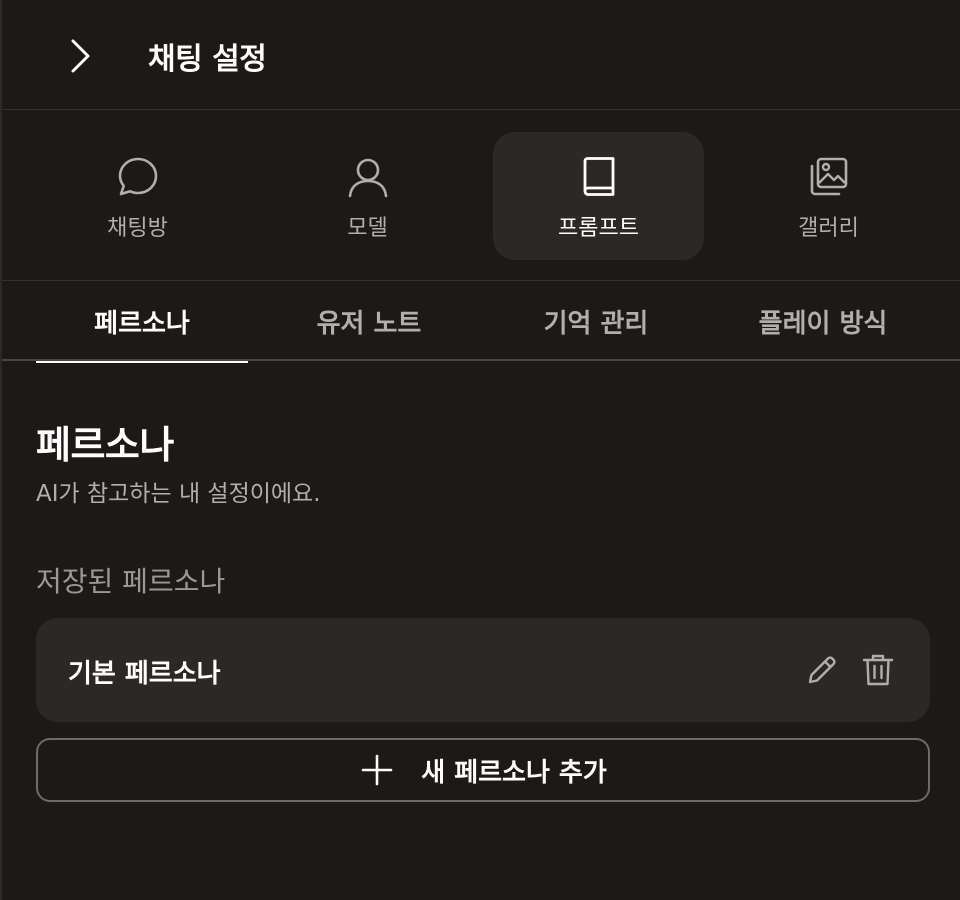  What do you see at coordinates (207, 59) in the screenshot?
I see `page-title: 채팅 설정` at bounding box center [207, 59].